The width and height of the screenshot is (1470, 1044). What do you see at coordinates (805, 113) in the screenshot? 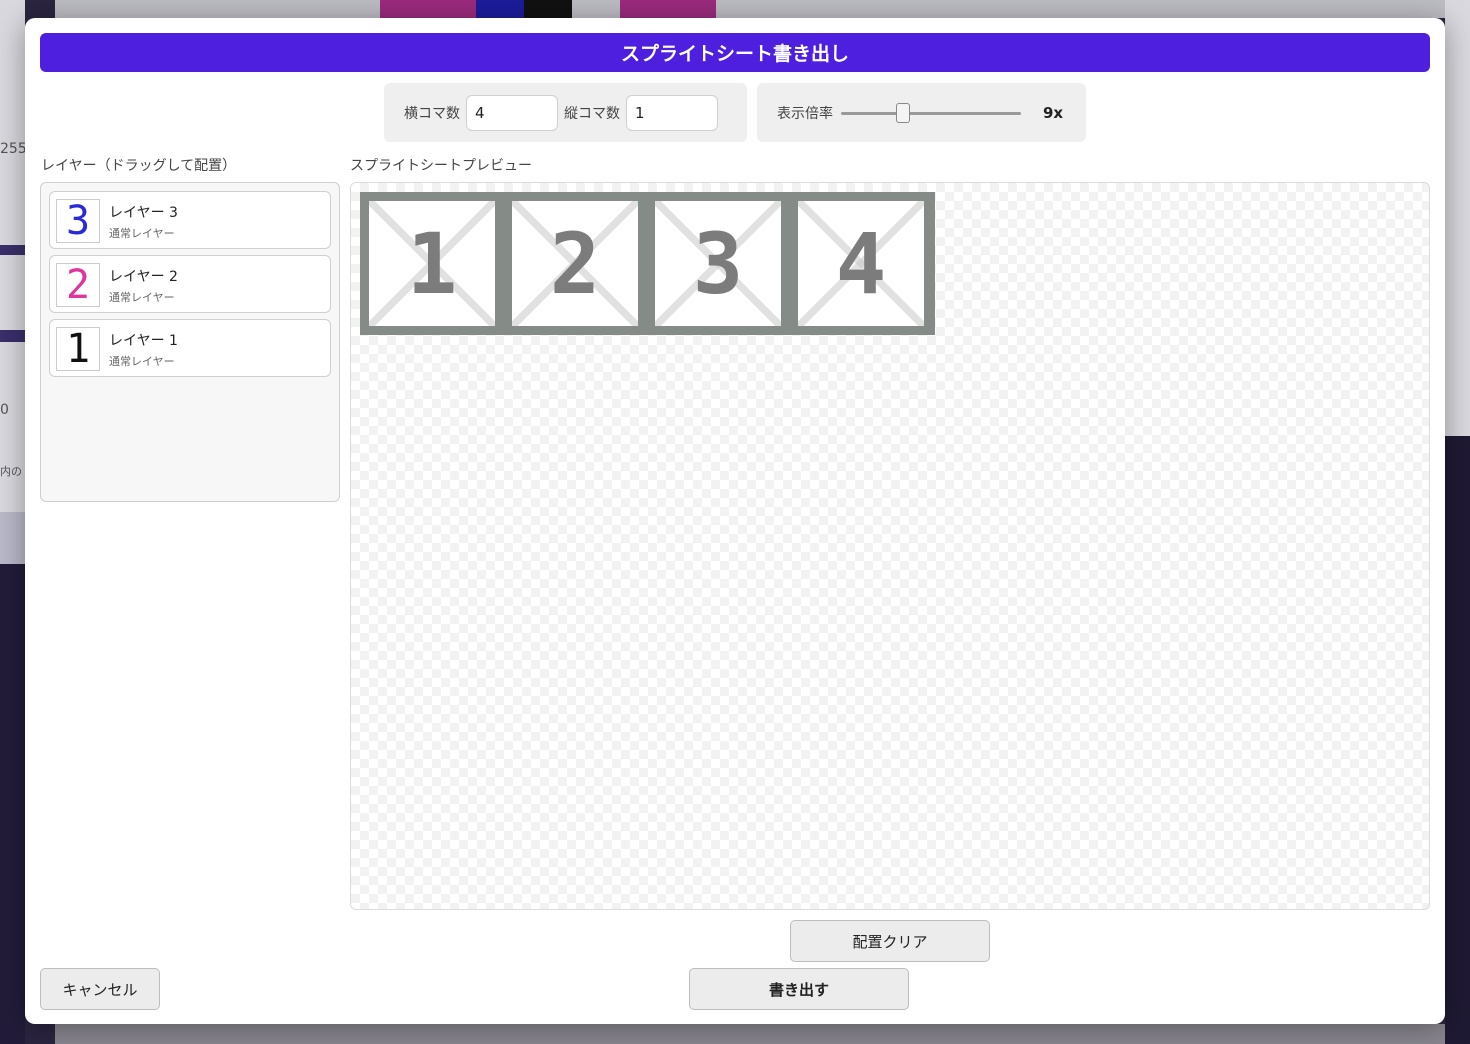
I see `zoom-label: 表示倍率` at bounding box center [805, 113].